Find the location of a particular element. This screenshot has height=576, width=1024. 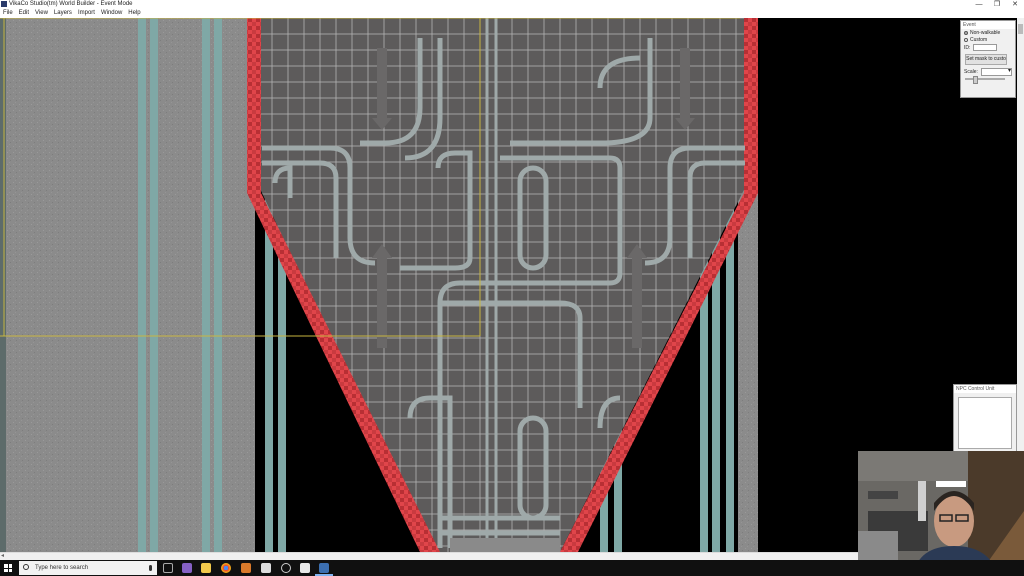

scale-slider is located at coordinates (985, 80).